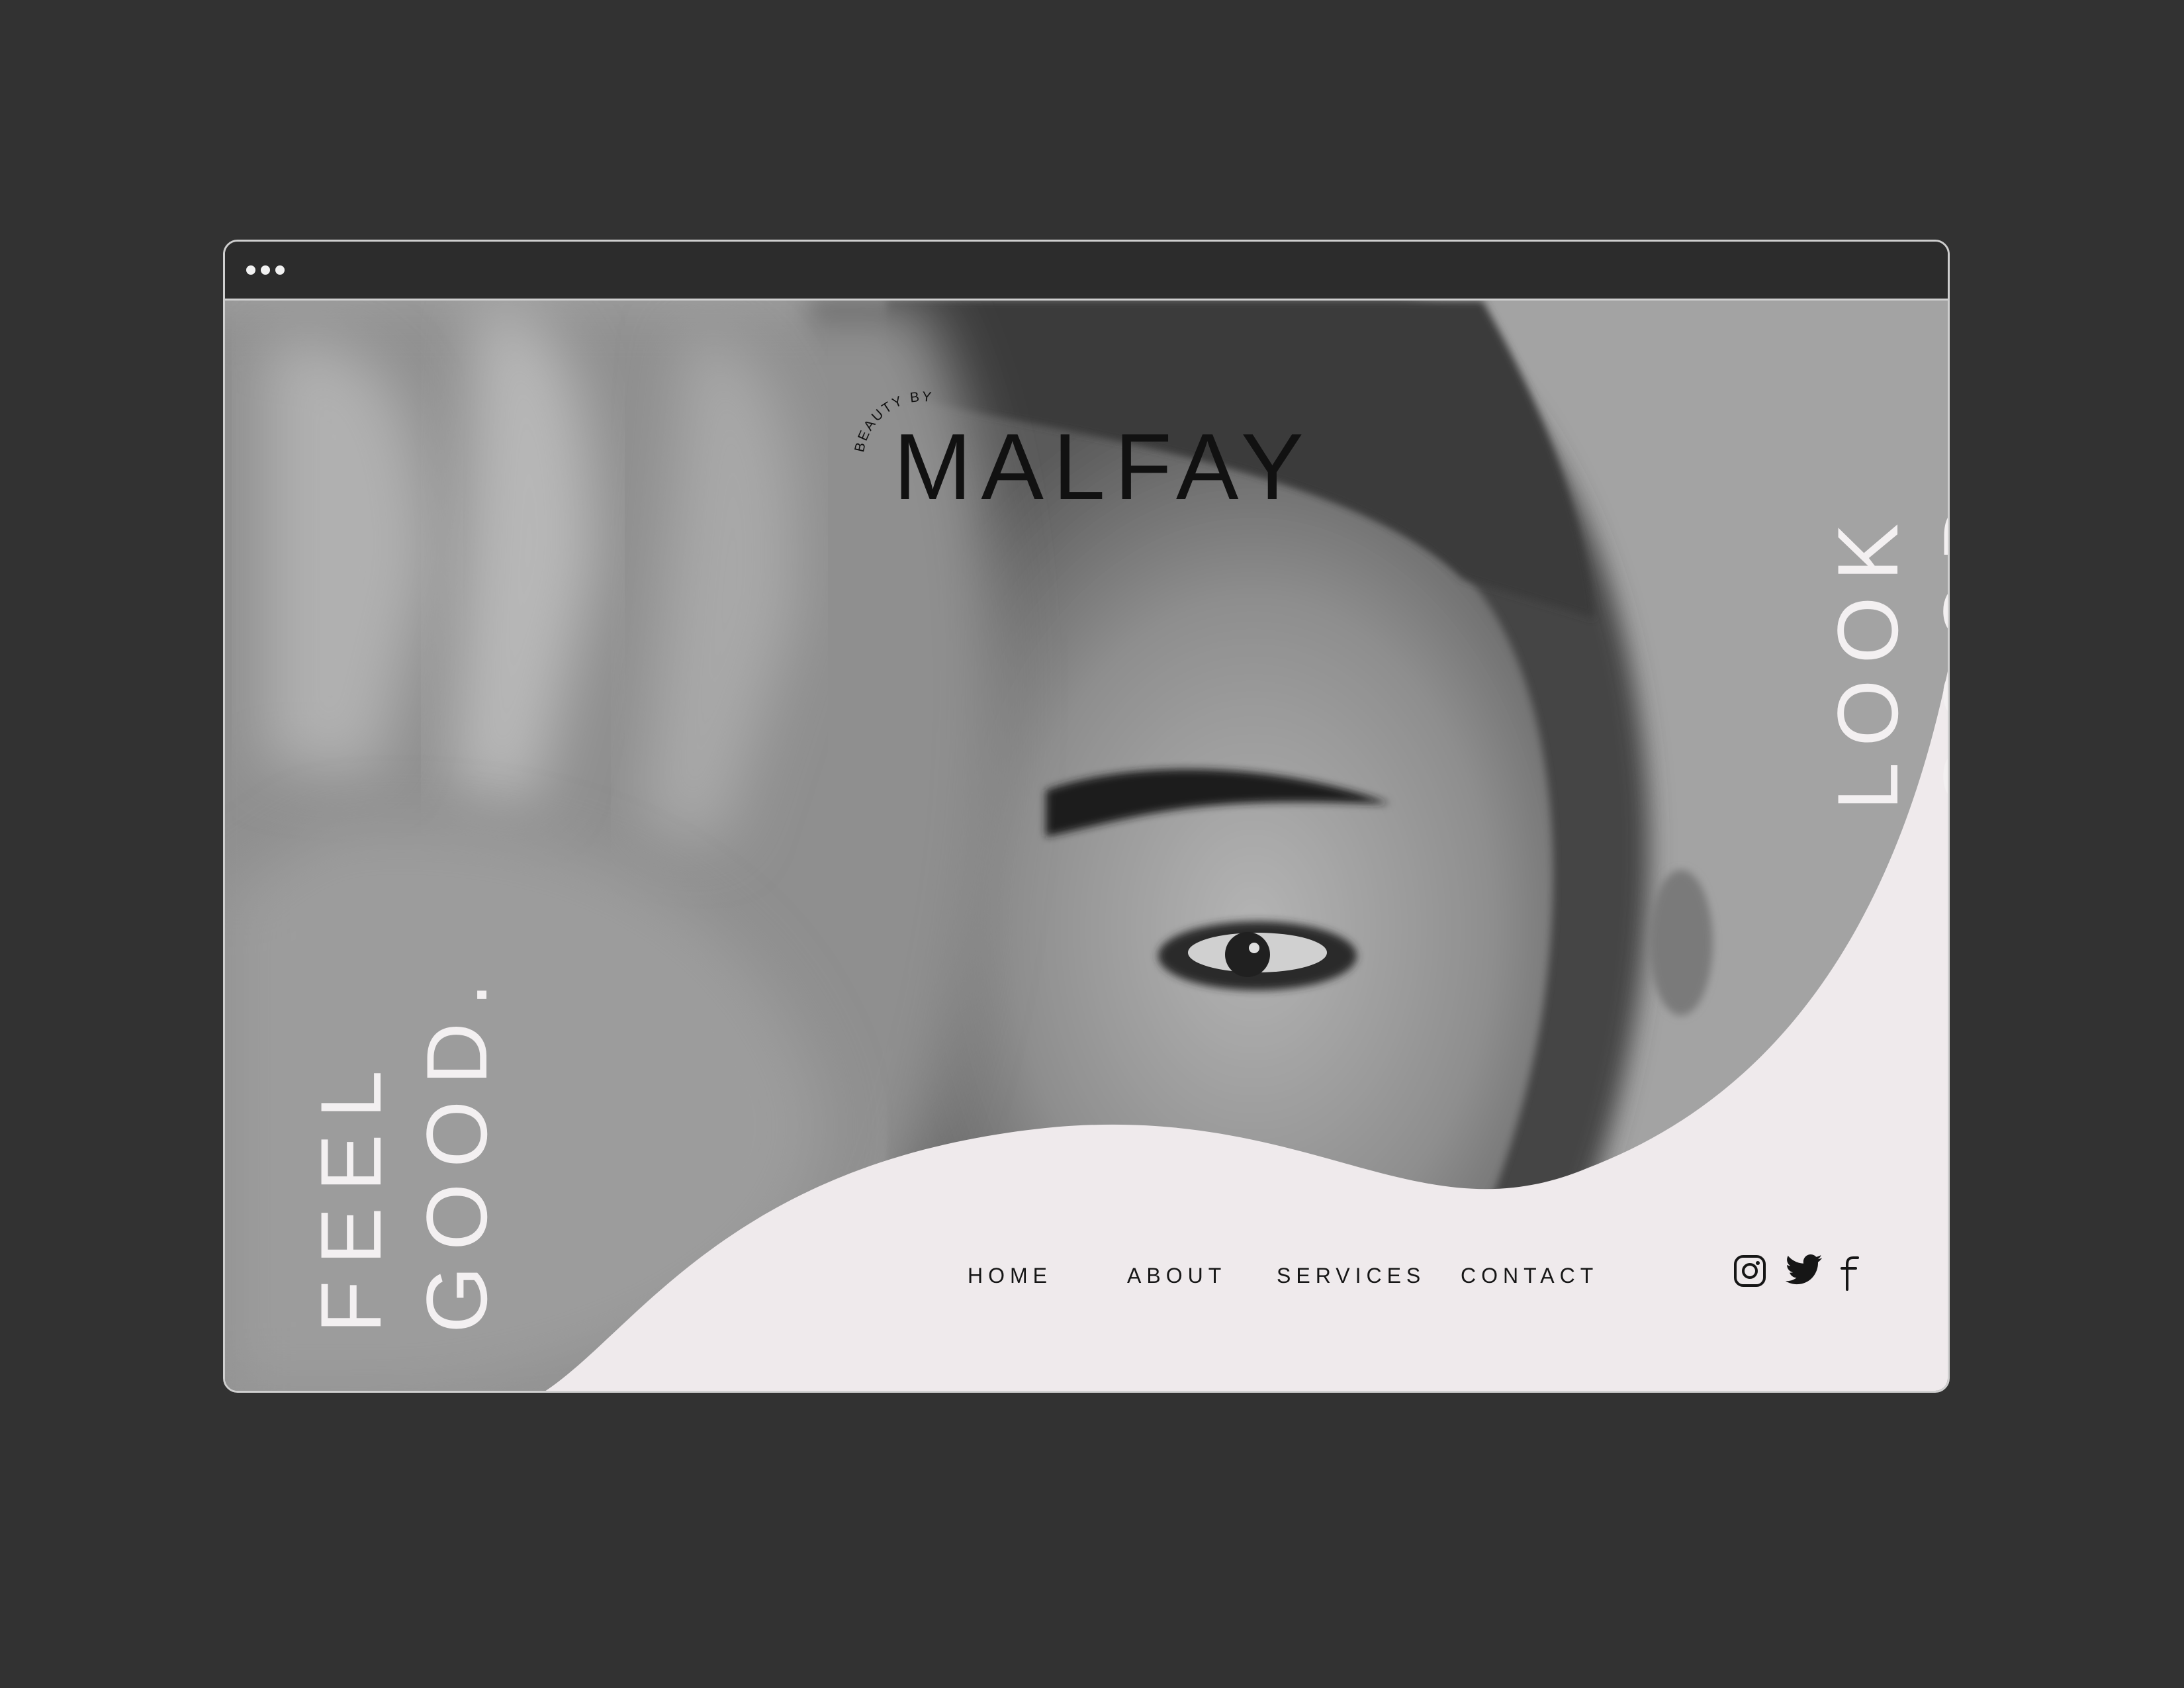 The image size is (2184, 1688). I want to click on tagline-feel-good: FEEL GOOD., so click(404, 1150).